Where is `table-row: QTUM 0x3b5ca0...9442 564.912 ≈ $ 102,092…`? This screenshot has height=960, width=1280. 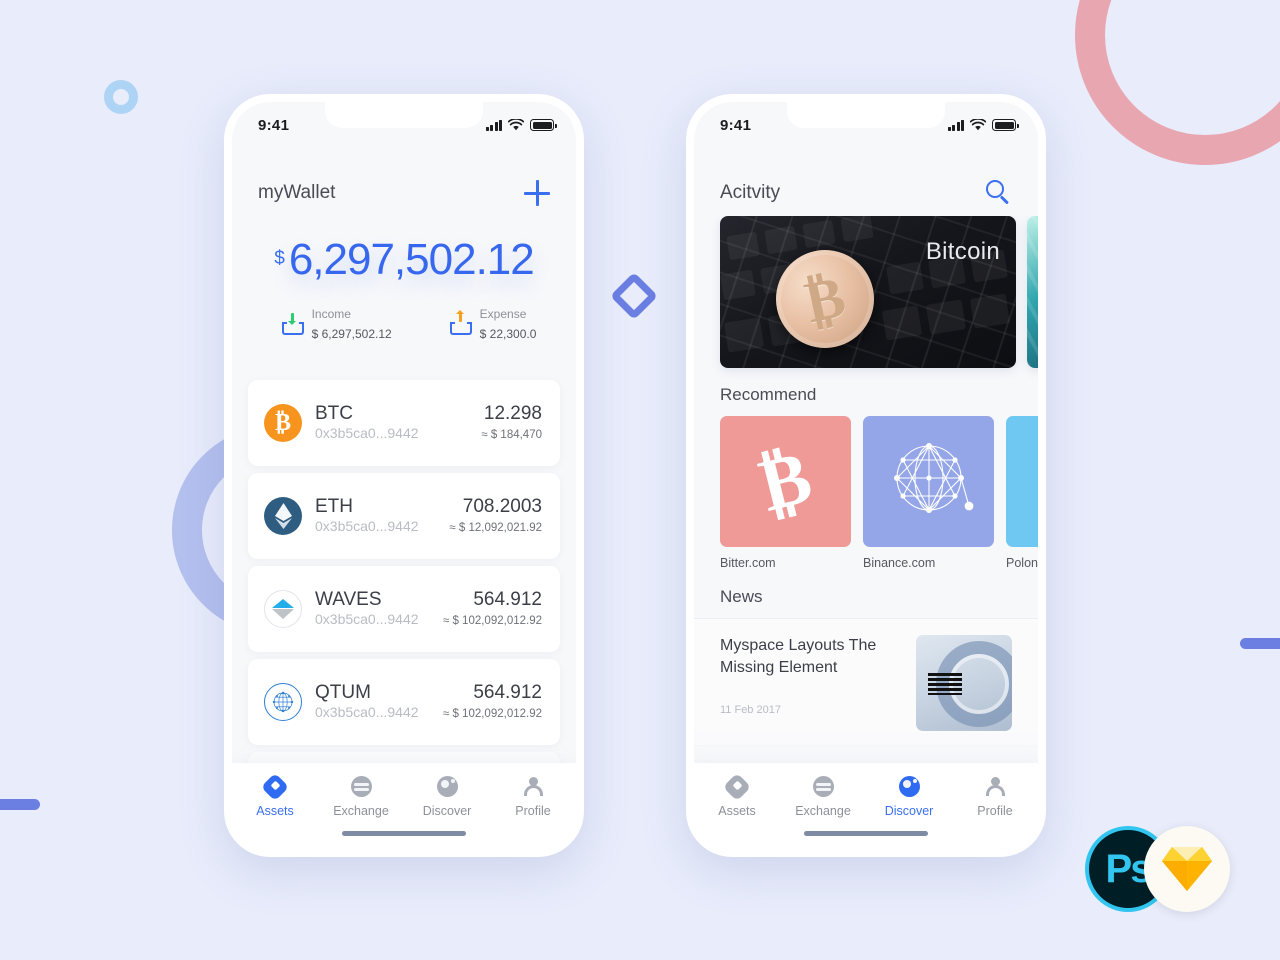 table-row: QTUM 0x3b5ca0...9442 564.912 ≈ $ 102,092… is located at coordinates (404, 702).